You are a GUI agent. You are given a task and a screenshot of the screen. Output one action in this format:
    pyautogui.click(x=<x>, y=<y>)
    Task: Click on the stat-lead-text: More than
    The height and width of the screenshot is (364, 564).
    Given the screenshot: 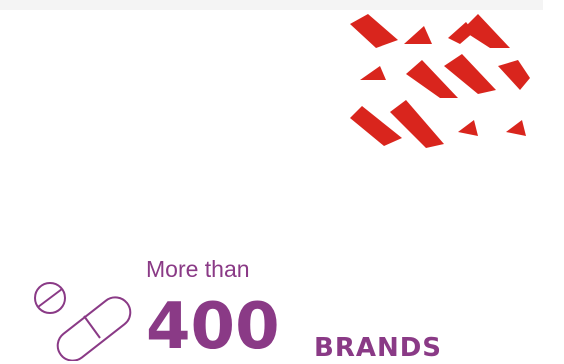 What is the action you would take?
    pyautogui.click(x=198, y=269)
    